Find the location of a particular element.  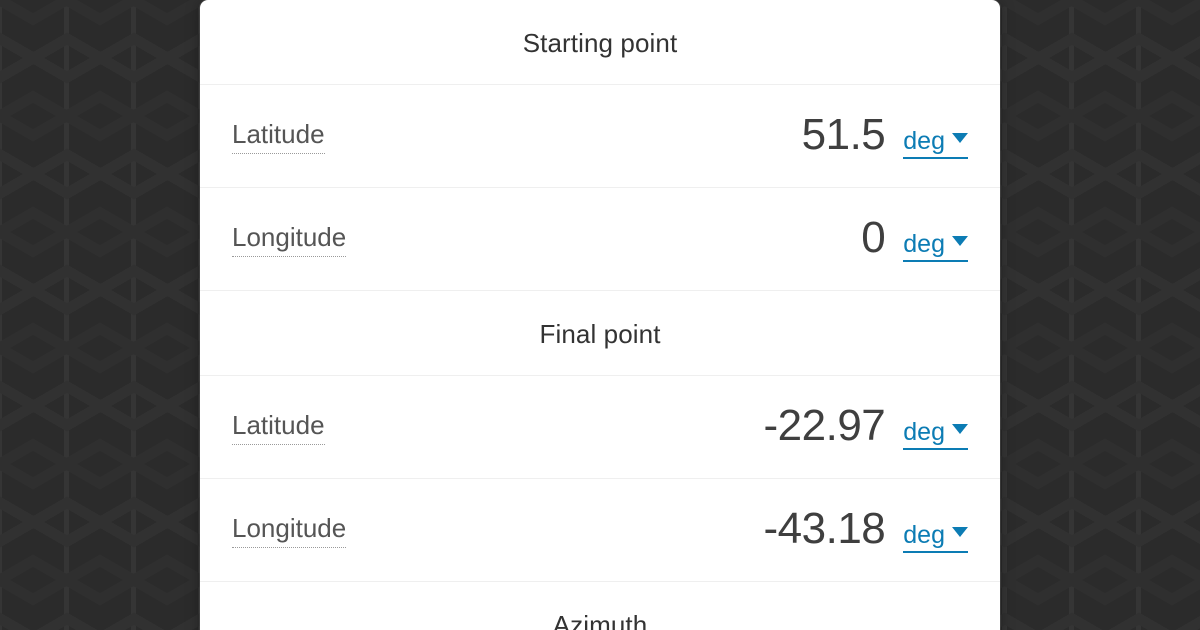

unit-label-final-longitude: deg is located at coordinates (924, 535).